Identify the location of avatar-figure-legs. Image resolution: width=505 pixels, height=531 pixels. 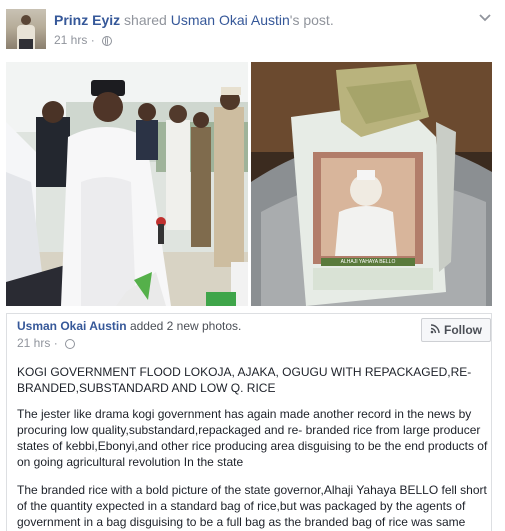
(26, 44).